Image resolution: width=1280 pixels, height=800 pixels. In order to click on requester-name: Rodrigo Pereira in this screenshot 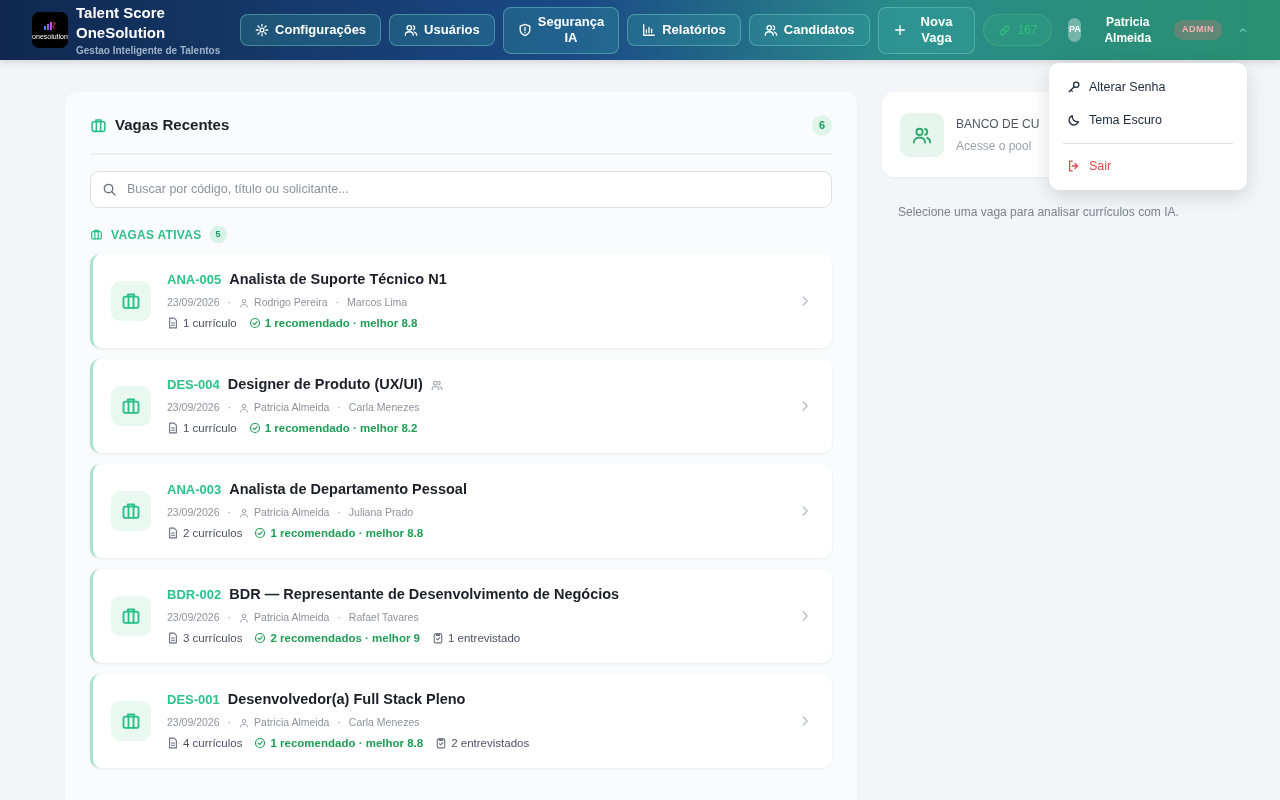, I will do `click(291, 302)`.